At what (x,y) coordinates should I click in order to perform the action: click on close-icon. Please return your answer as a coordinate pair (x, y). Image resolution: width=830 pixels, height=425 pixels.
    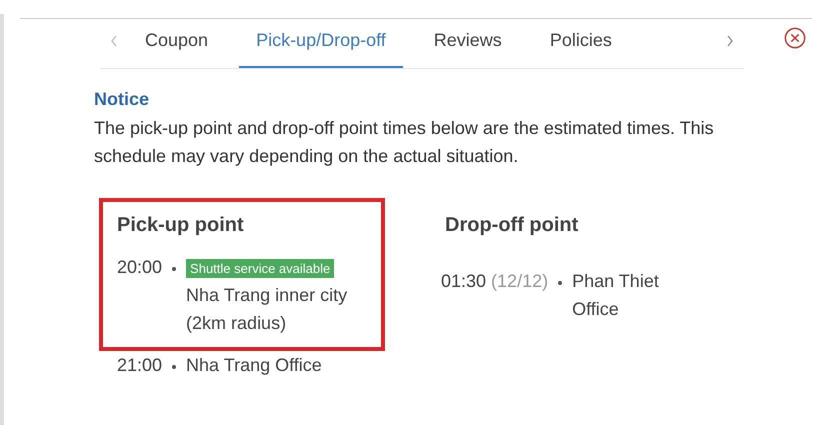
    Looking at the image, I should click on (795, 38).